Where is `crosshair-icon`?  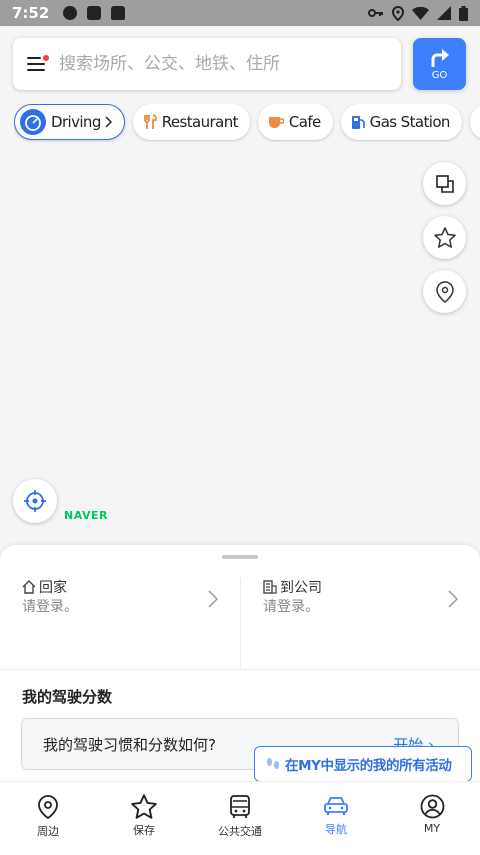
crosshair-icon is located at coordinates (35, 501).